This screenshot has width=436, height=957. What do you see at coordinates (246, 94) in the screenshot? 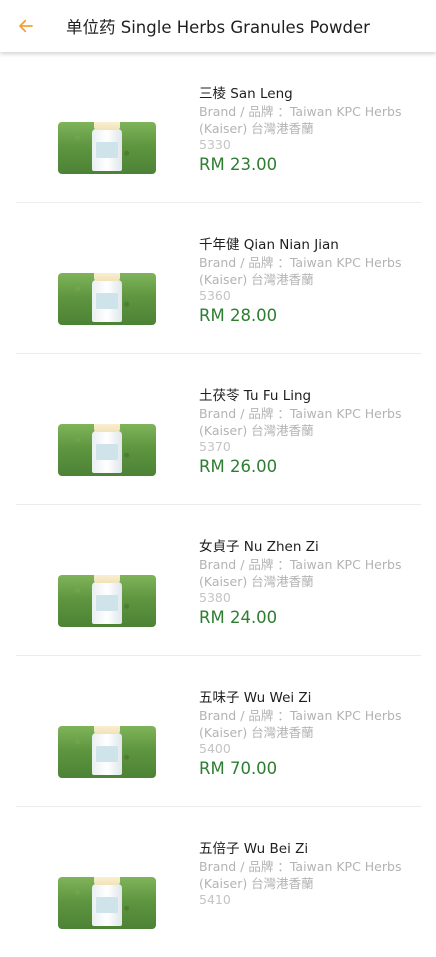
I see `product-name: 三棱 San Leng` at bounding box center [246, 94].